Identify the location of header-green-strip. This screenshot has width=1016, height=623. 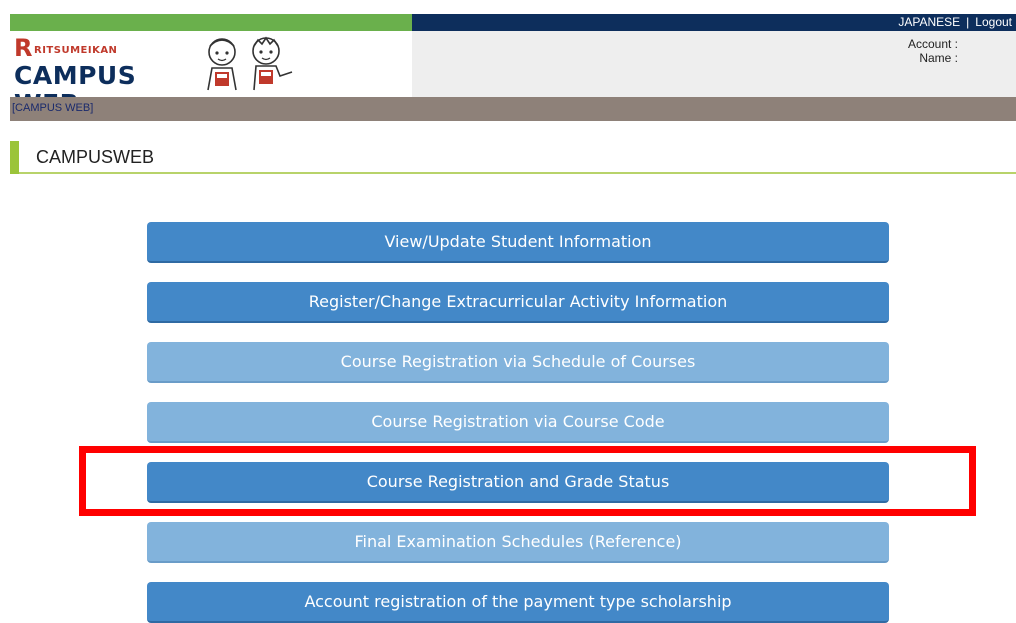
(211, 22).